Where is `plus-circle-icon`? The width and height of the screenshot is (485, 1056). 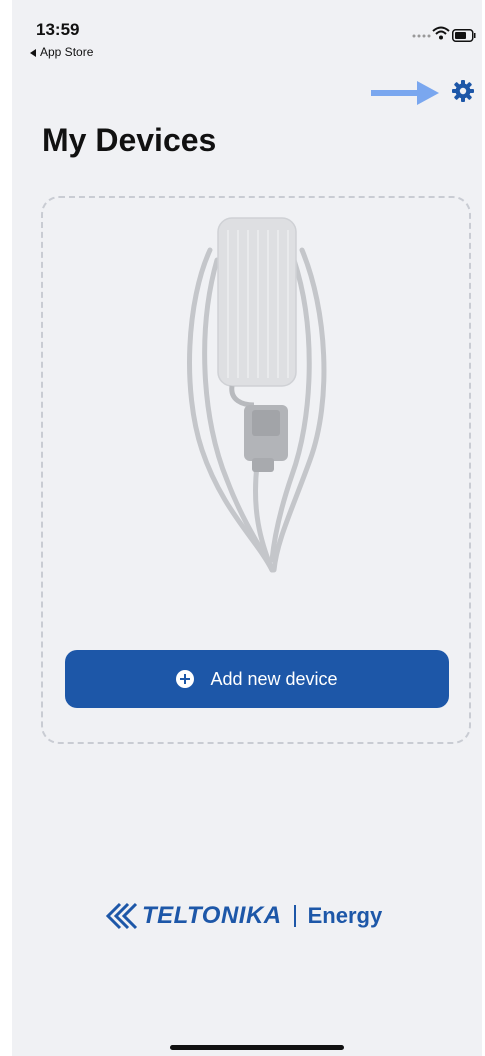
plus-circle-icon is located at coordinates (185, 679).